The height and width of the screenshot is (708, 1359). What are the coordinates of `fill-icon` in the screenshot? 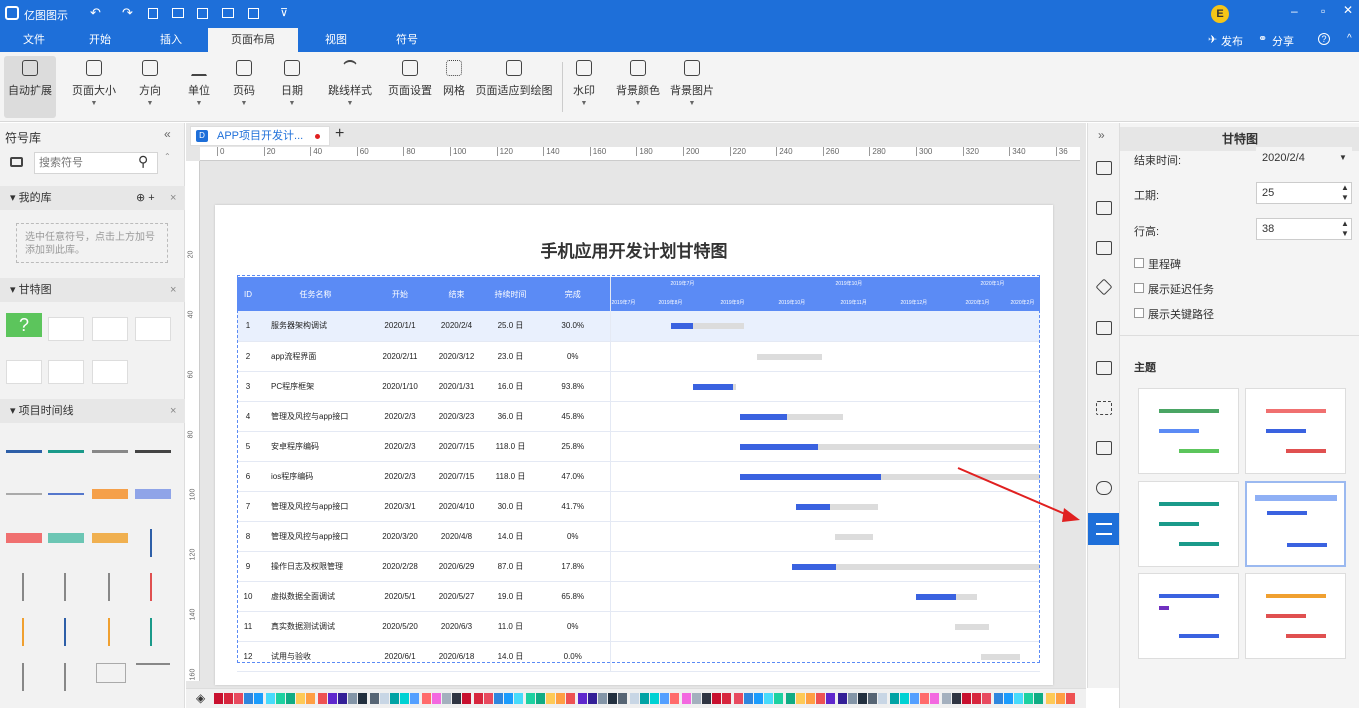 It's located at (1104, 168).